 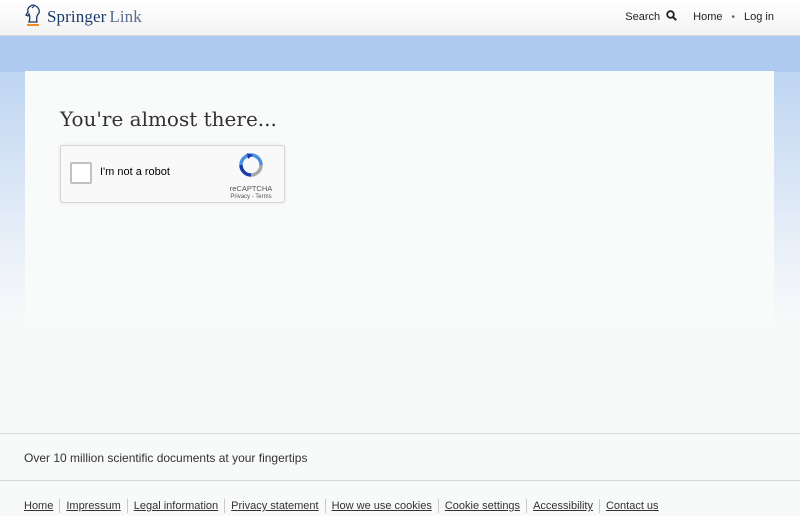 I want to click on home-link: Home, so click(x=707, y=17).